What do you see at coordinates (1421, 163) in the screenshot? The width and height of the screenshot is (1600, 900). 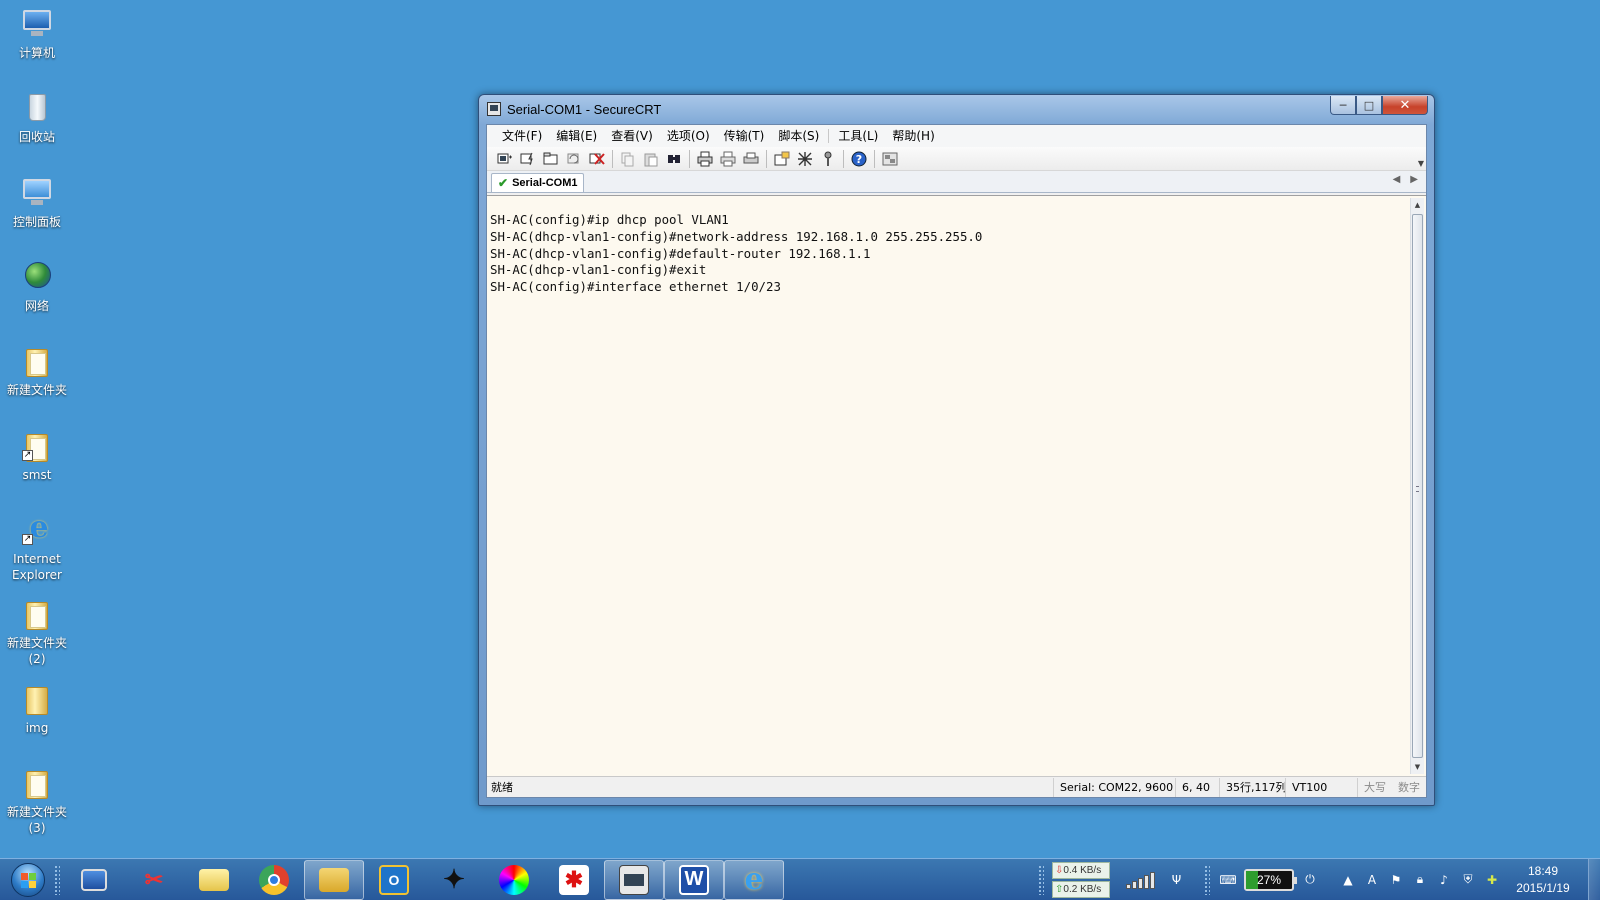 I see `toolbar-overflow-icon: ▼` at bounding box center [1421, 163].